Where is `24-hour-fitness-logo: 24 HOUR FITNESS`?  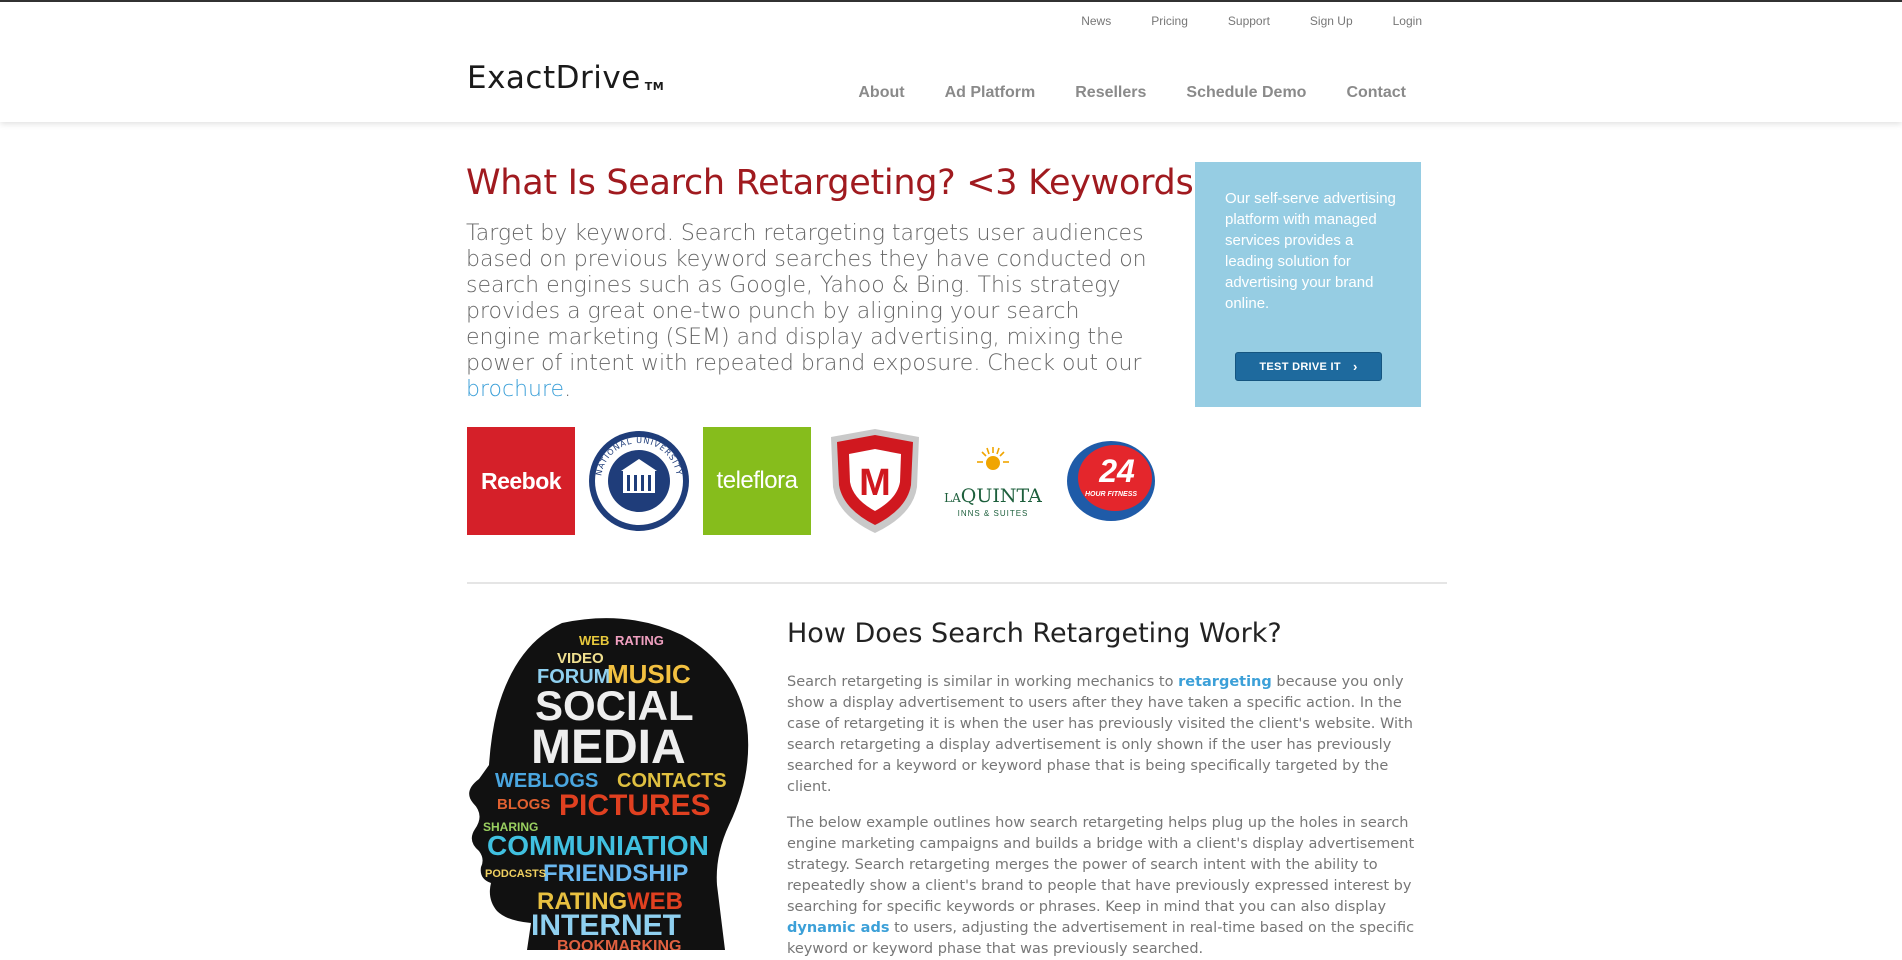 24-hour-fitness-logo: 24 HOUR FITNESS is located at coordinates (1111, 481).